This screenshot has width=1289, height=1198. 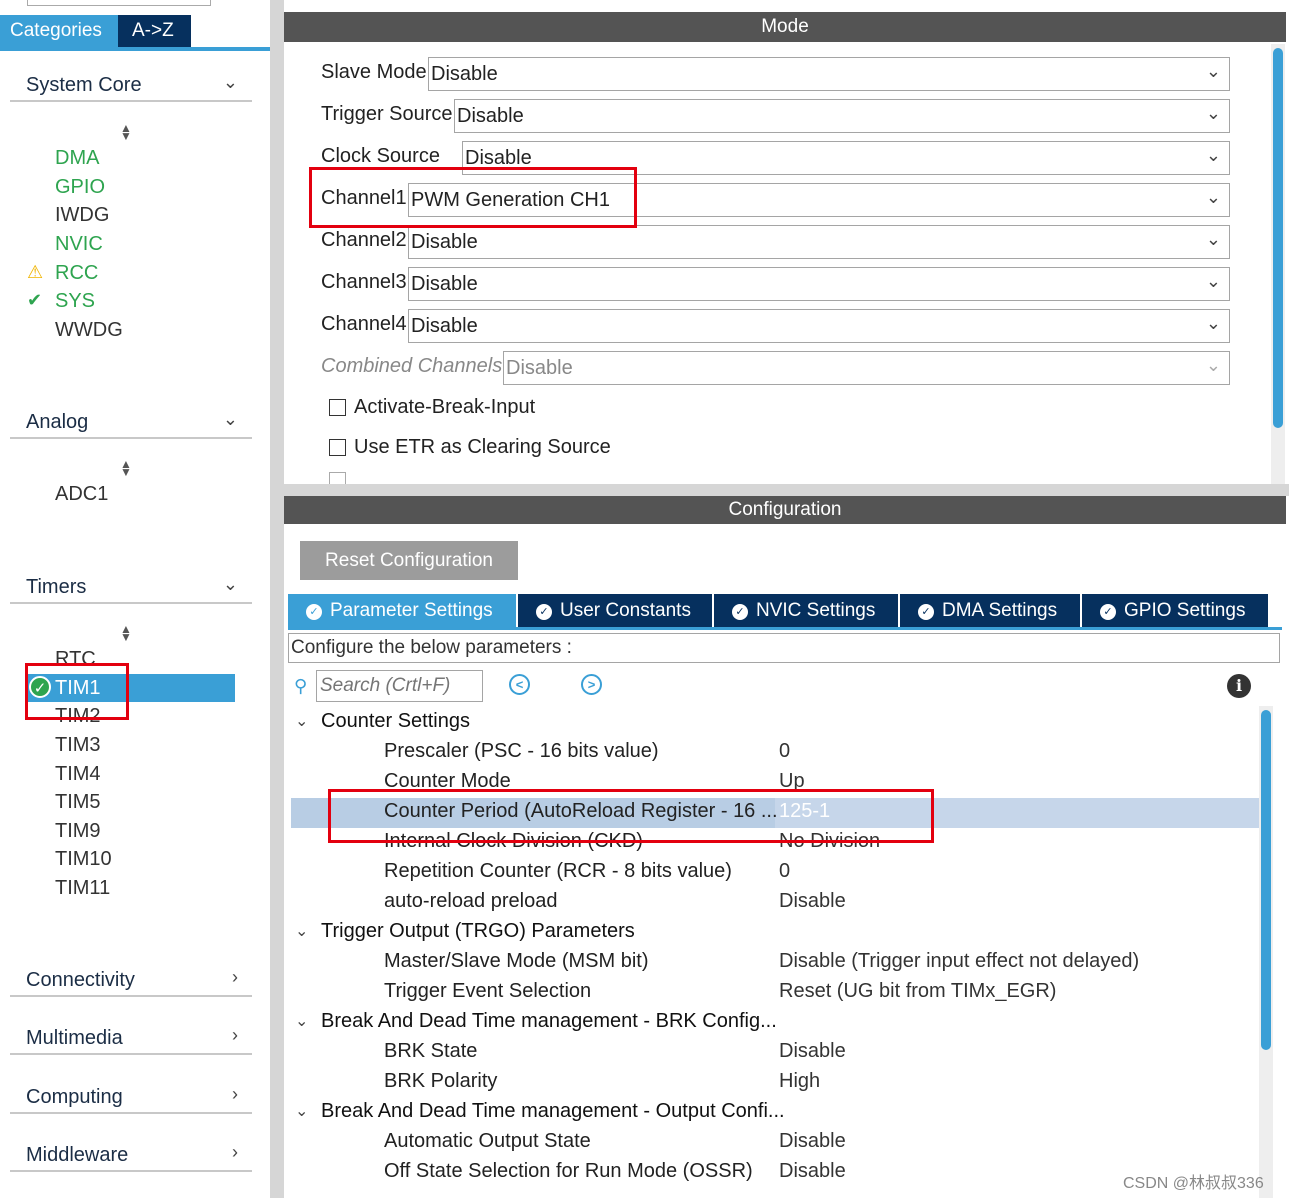 I want to click on sidebar-item-tim10: TIM10, so click(x=83, y=859).